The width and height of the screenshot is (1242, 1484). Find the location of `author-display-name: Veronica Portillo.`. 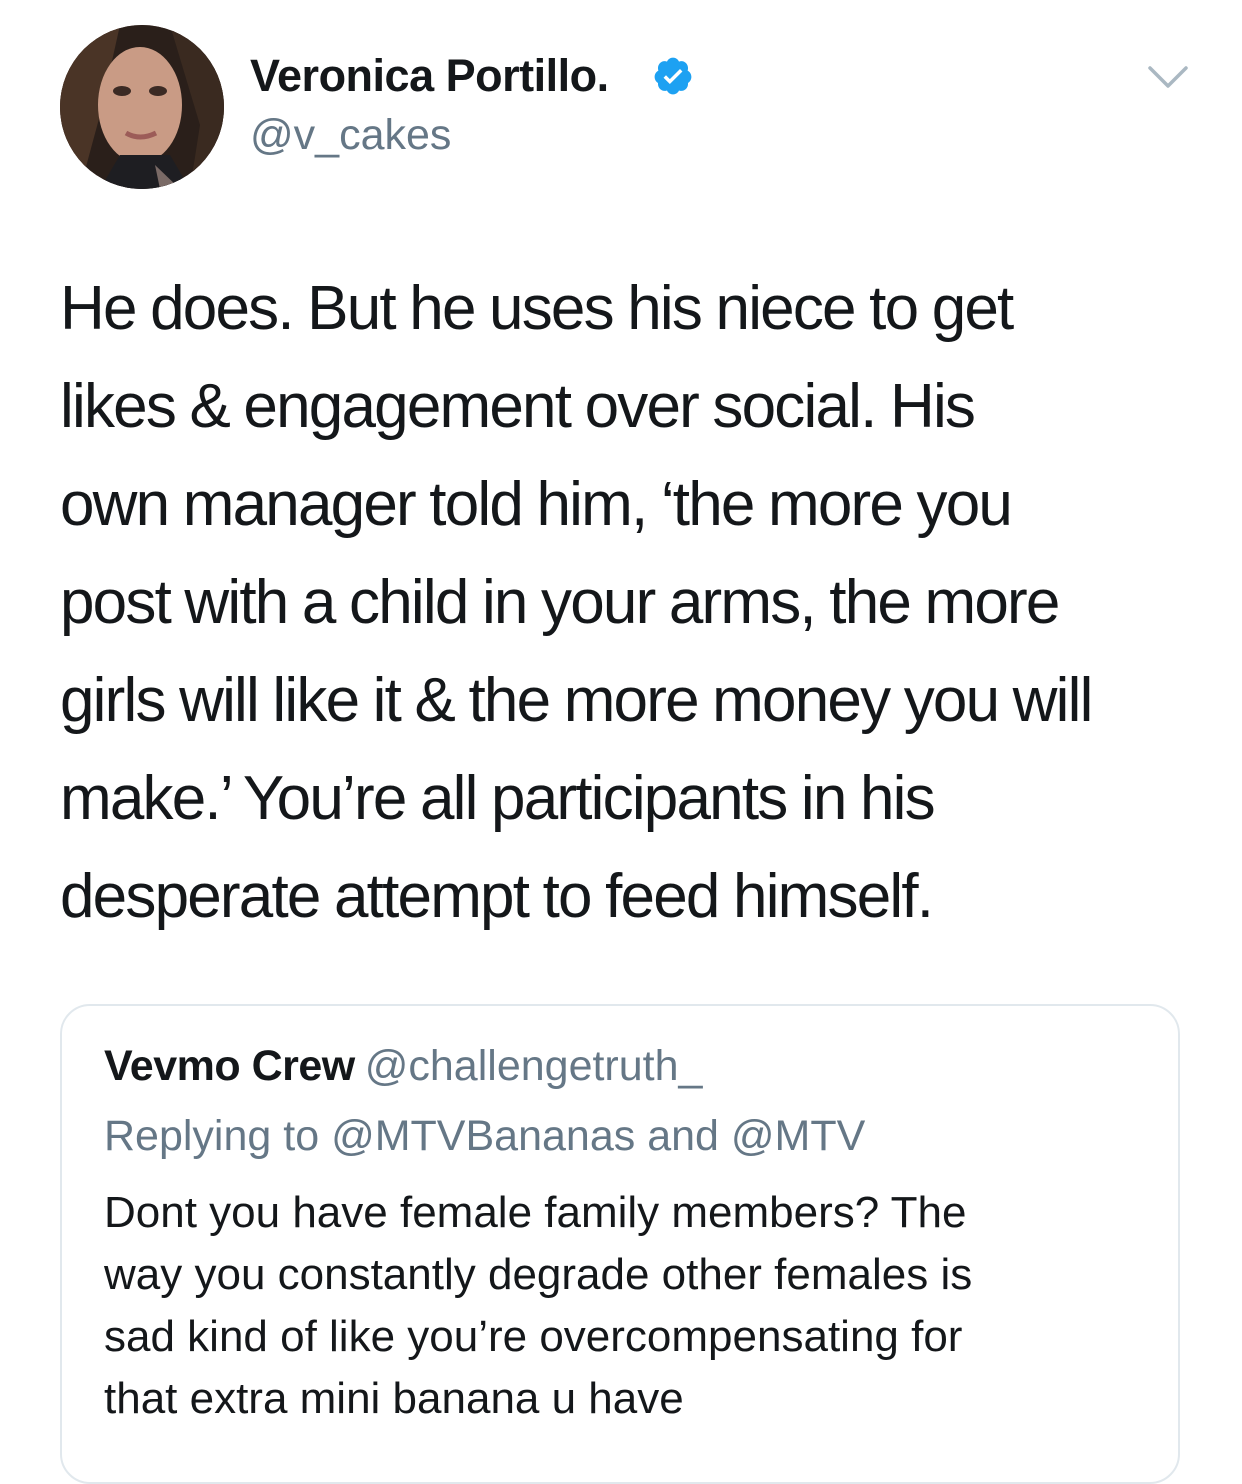

author-display-name: Veronica Portillo. is located at coordinates (429, 76).